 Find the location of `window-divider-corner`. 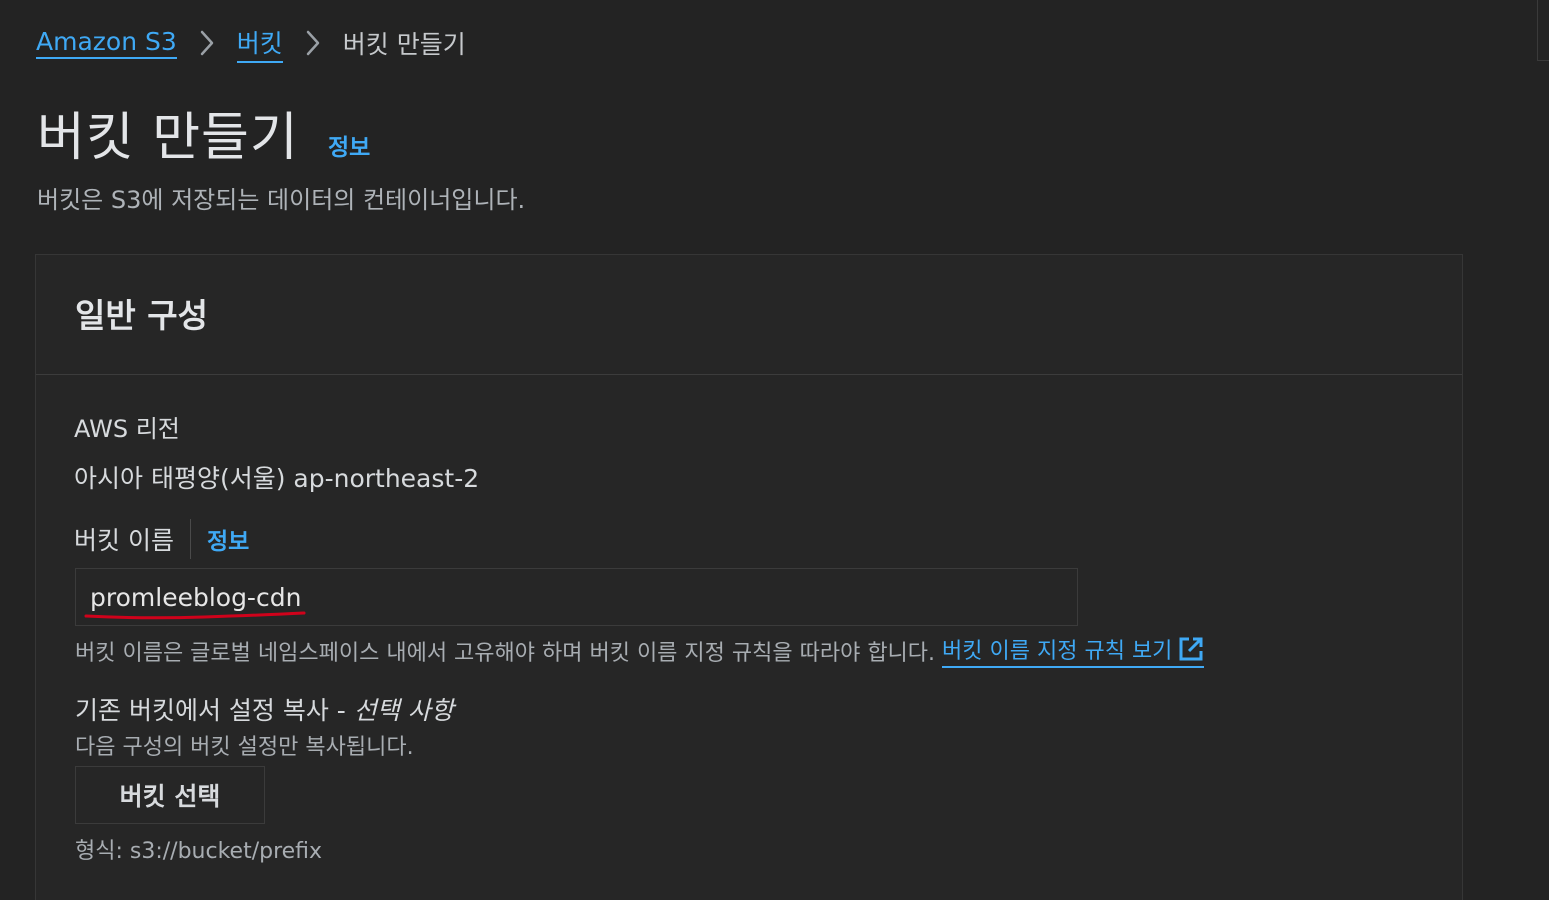

window-divider-corner is located at coordinates (1543, 60).